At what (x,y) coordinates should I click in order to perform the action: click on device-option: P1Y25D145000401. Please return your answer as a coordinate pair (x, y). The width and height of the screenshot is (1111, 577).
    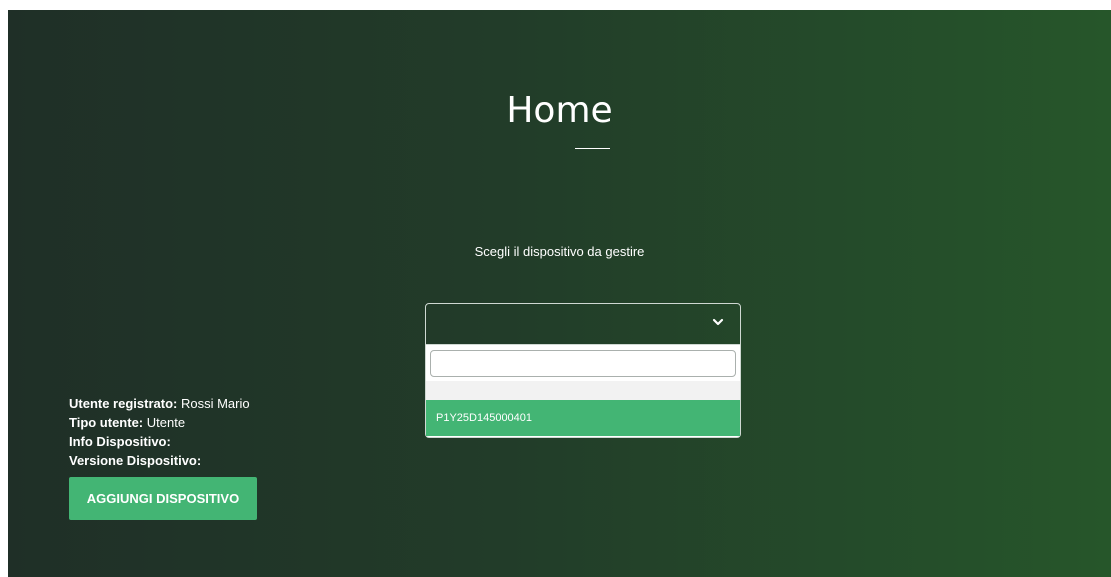
    Looking at the image, I should click on (583, 418).